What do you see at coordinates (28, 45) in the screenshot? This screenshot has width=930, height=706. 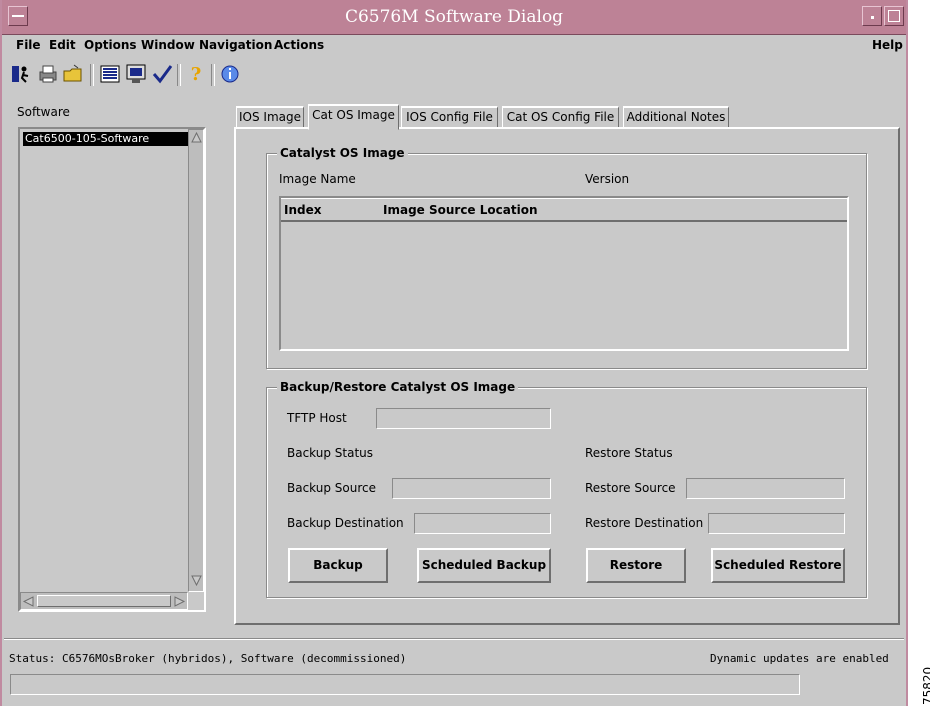 I see `menu-file: File` at bounding box center [28, 45].